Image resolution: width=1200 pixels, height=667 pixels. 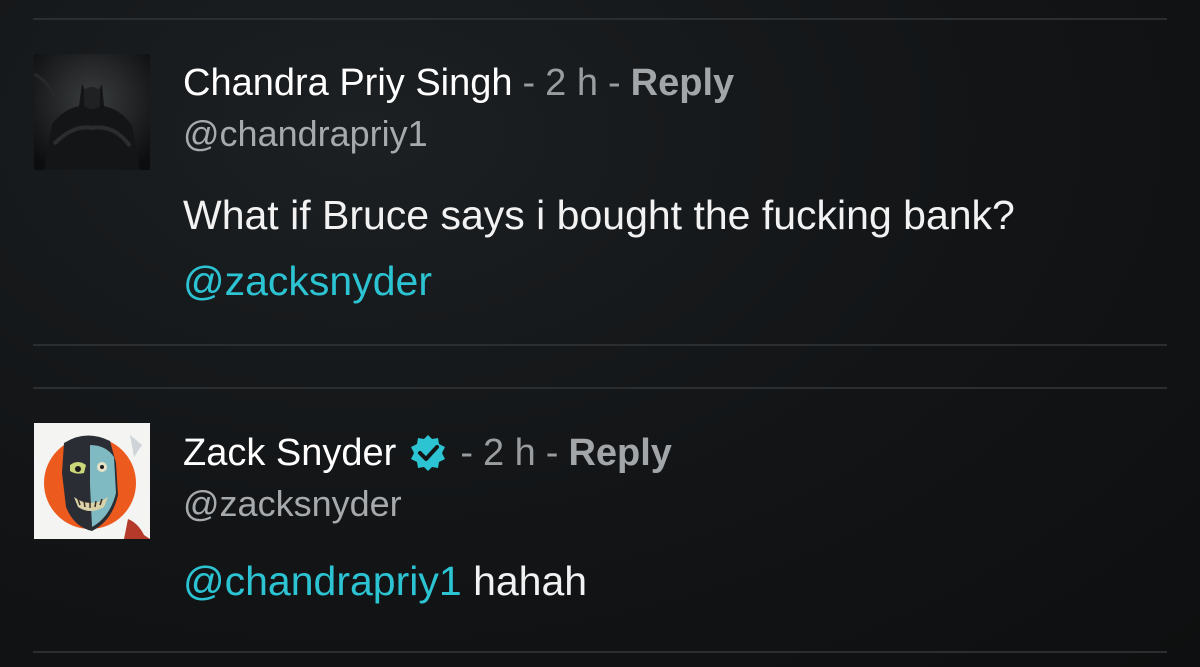 I want to click on author-handle: @chandrapriy1, so click(x=671, y=134).